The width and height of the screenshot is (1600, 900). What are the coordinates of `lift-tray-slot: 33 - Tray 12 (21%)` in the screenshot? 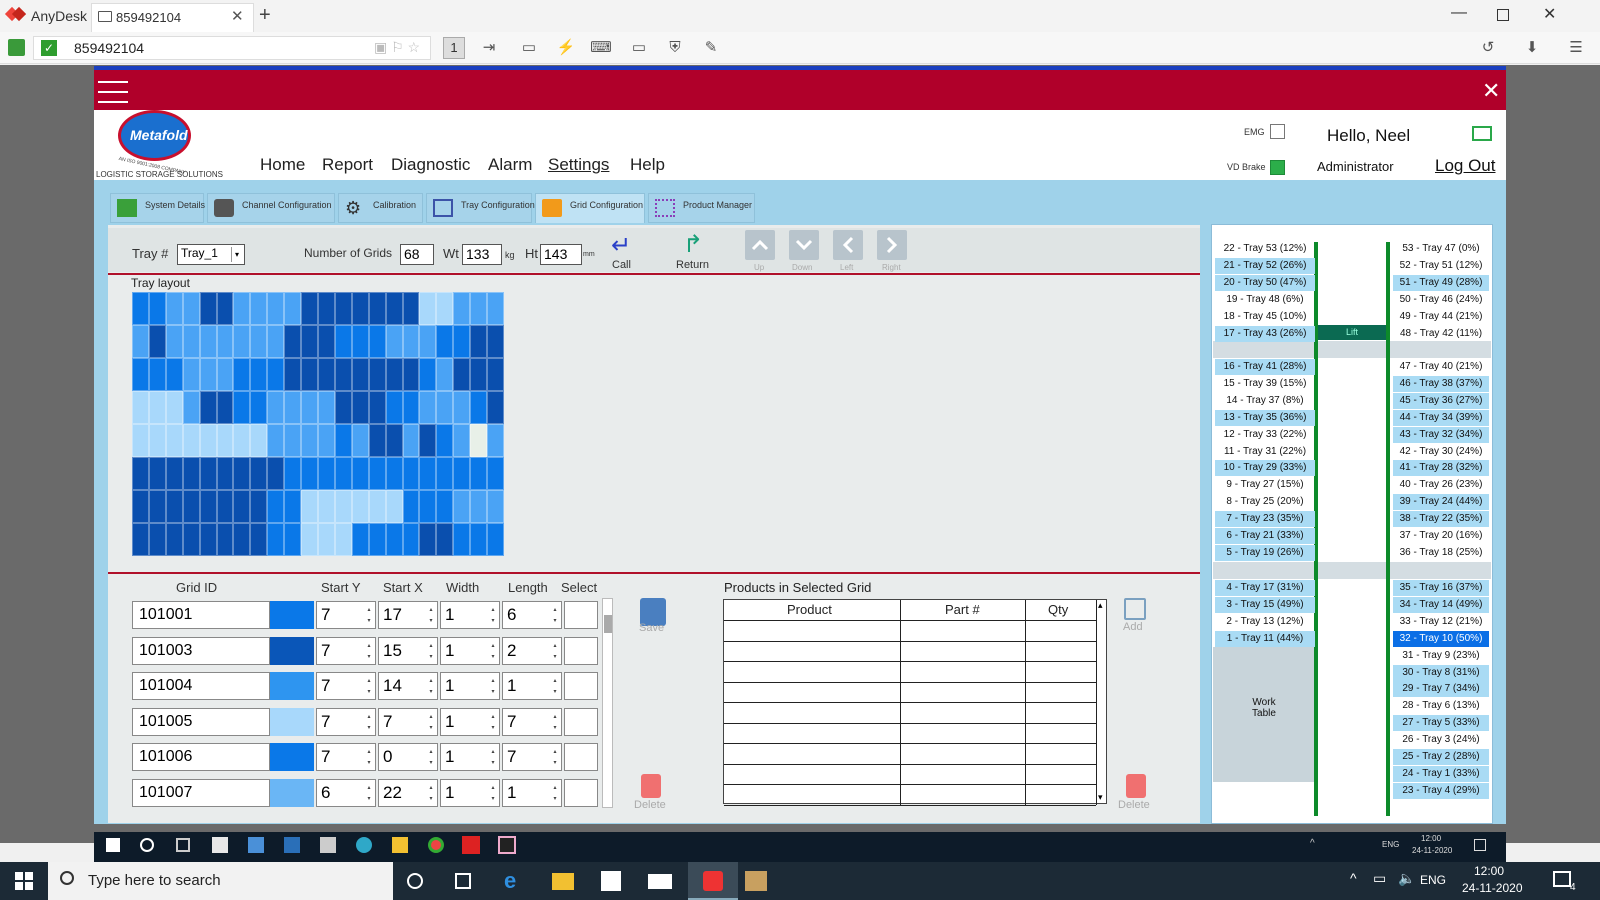 It's located at (1441, 622).